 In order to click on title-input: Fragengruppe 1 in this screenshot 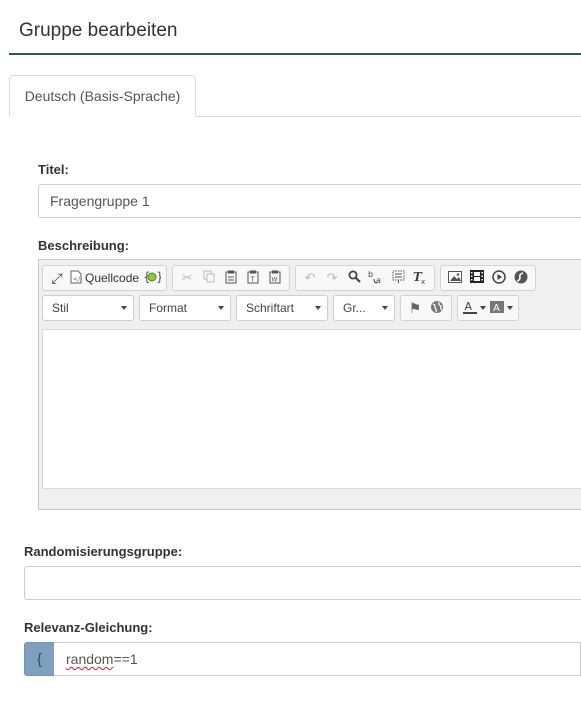, I will do `click(309, 201)`.